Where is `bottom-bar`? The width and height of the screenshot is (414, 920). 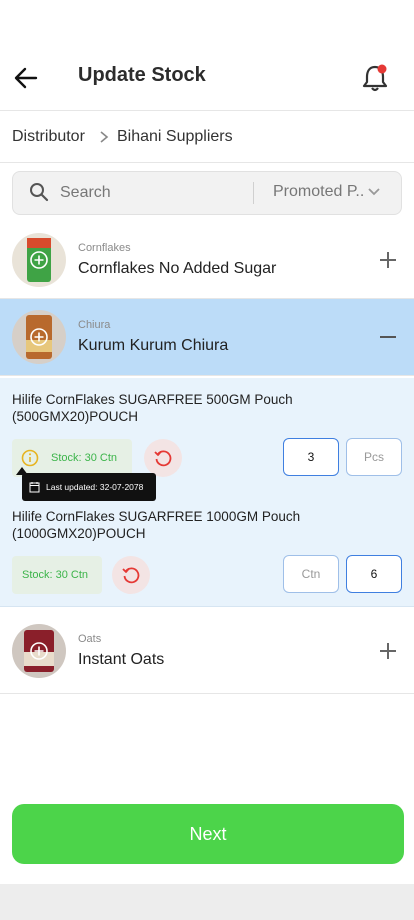
bottom-bar is located at coordinates (207, 902).